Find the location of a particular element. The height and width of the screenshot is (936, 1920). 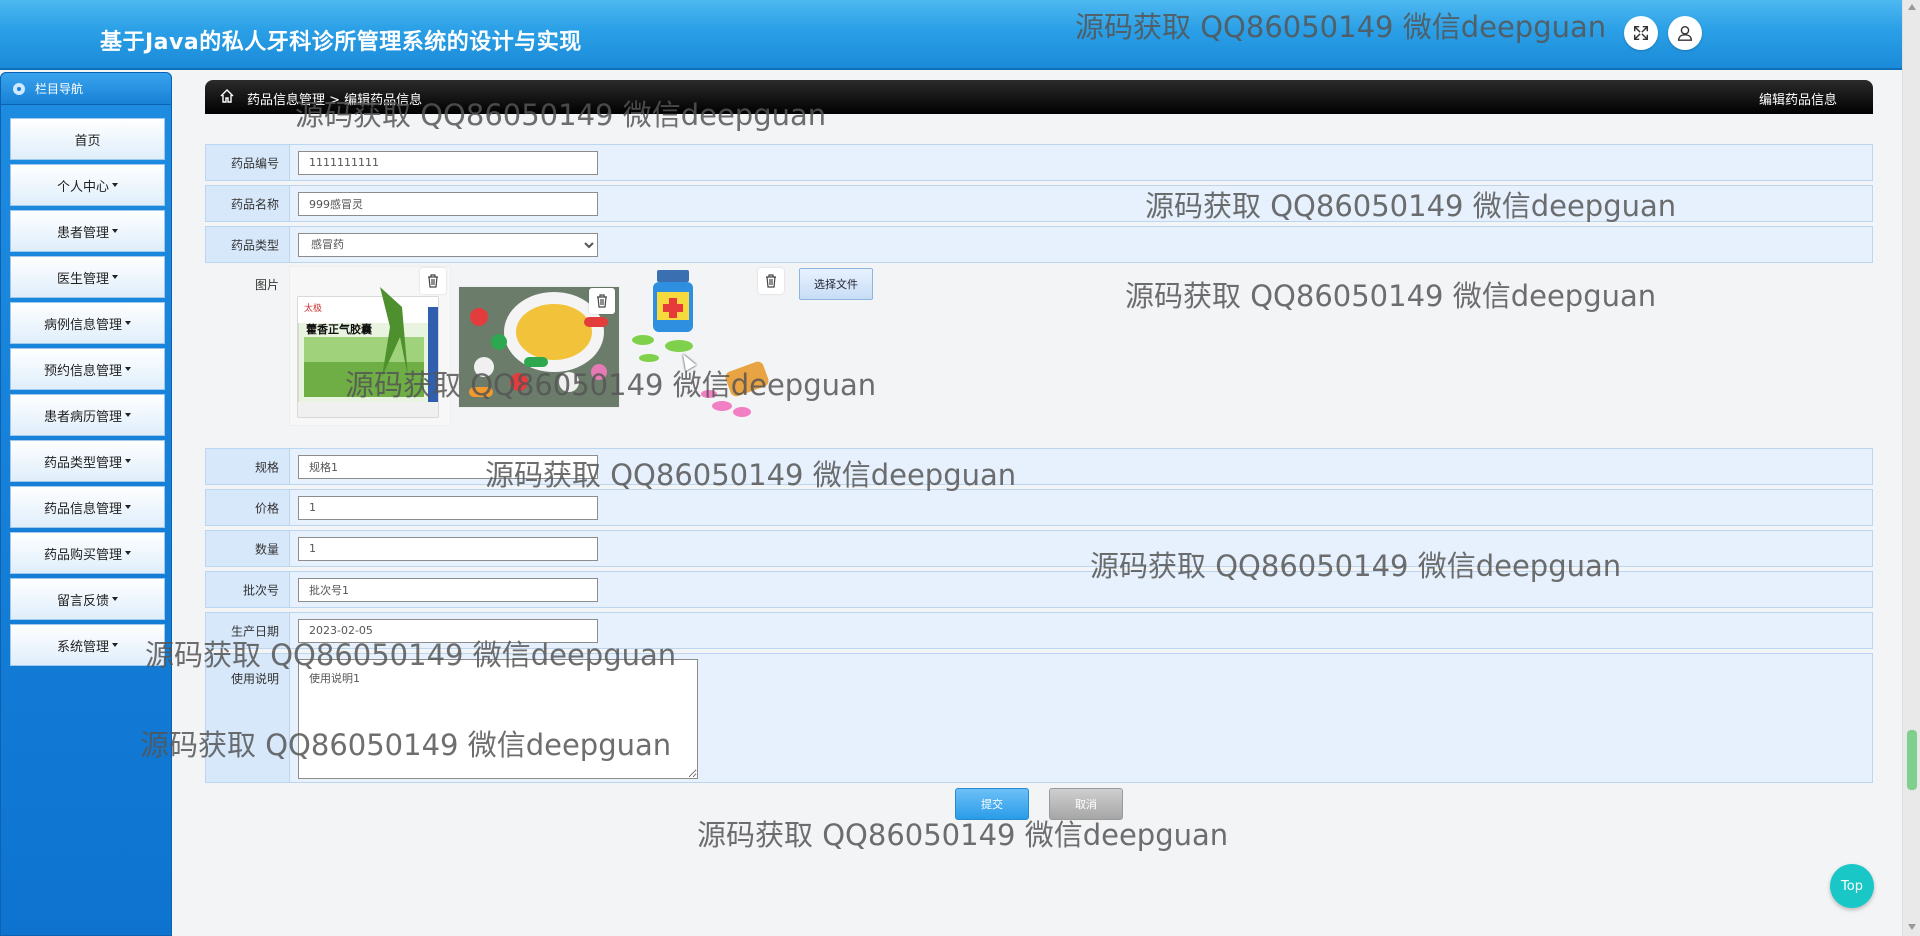

row-qty: 数量 is located at coordinates (1039, 548).